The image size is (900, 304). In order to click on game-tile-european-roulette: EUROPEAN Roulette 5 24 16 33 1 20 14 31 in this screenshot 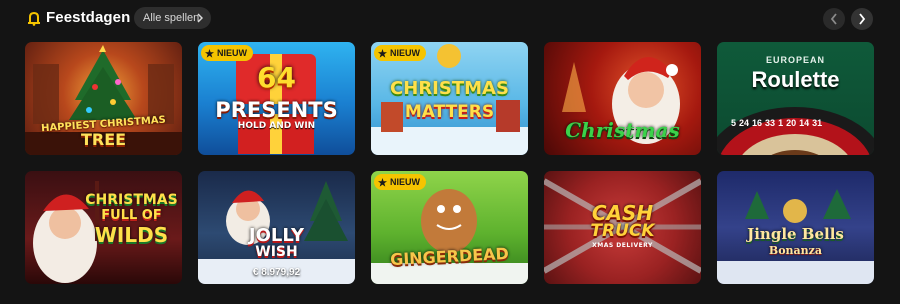, I will do `click(795, 98)`.